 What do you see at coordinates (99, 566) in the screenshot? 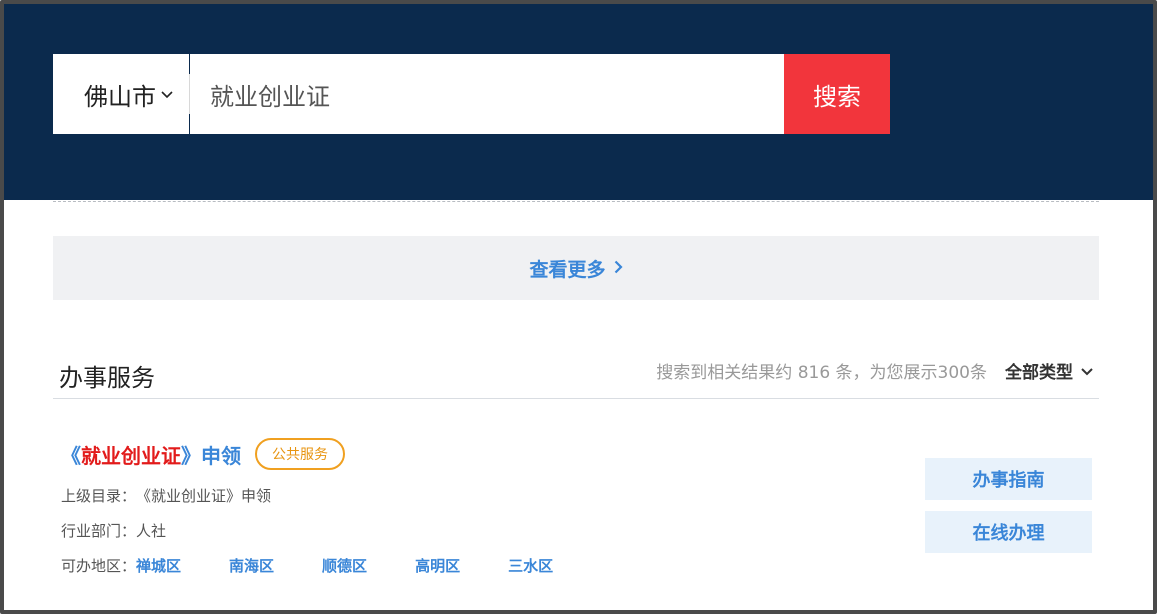
I see `regions-label: 可办地区：` at bounding box center [99, 566].